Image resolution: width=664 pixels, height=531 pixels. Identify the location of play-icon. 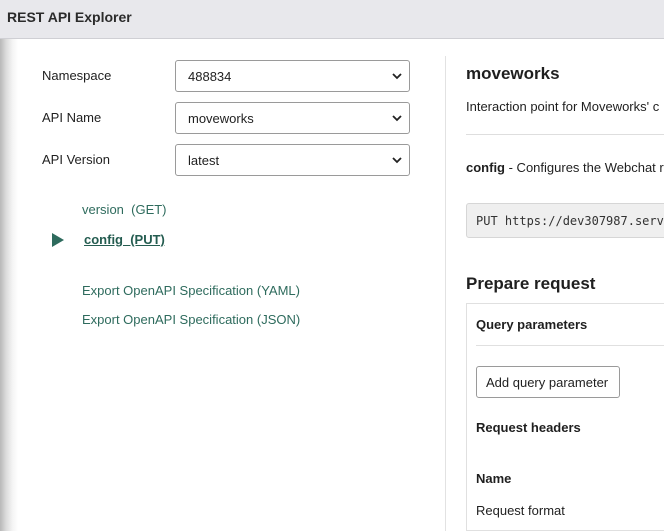
(58, 240).